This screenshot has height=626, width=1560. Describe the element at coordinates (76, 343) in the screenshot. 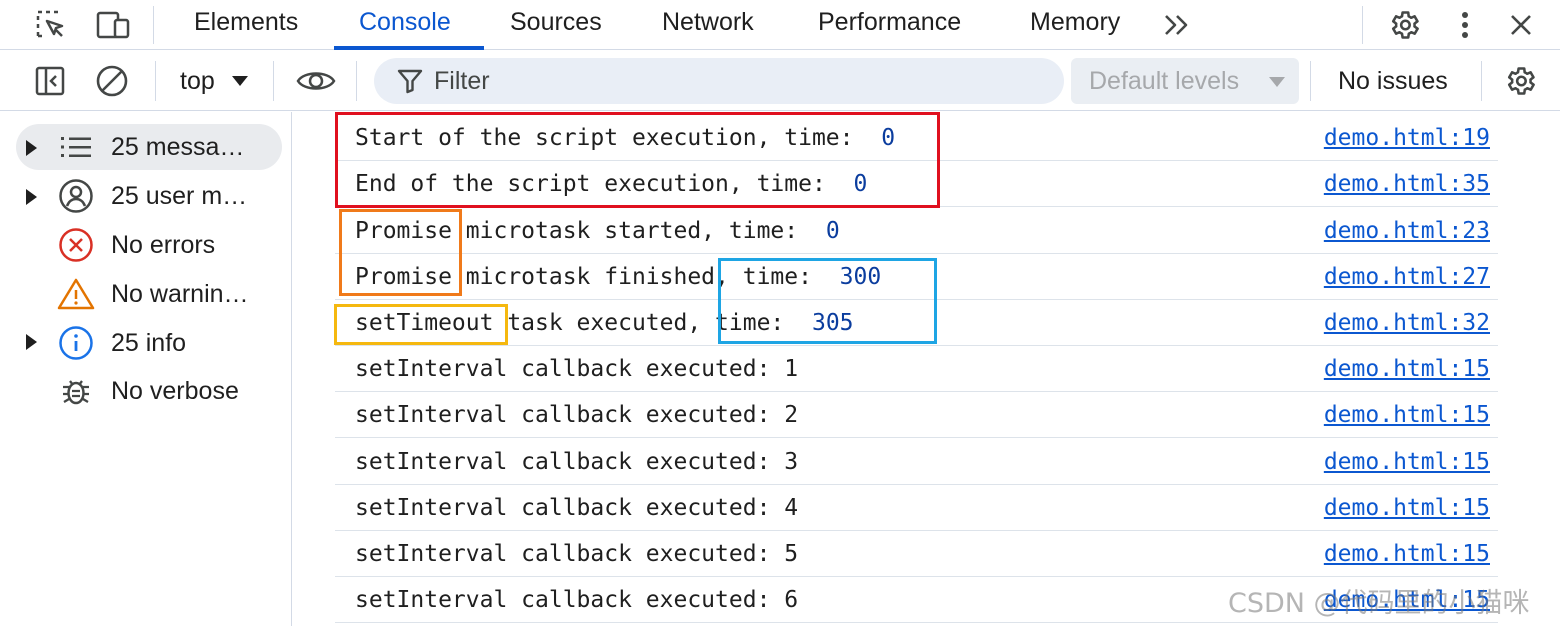

I see `info-icon` at that location.